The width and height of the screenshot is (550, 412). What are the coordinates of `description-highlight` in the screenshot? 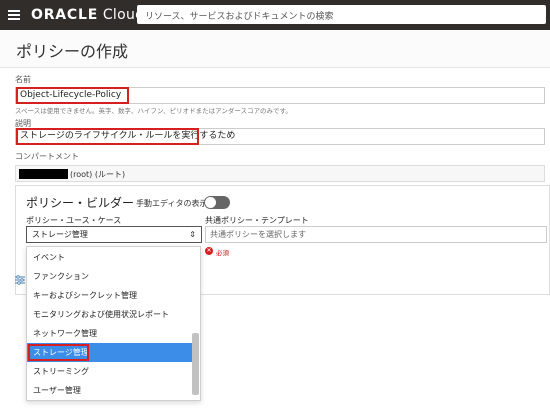 It's located at (107, 136).